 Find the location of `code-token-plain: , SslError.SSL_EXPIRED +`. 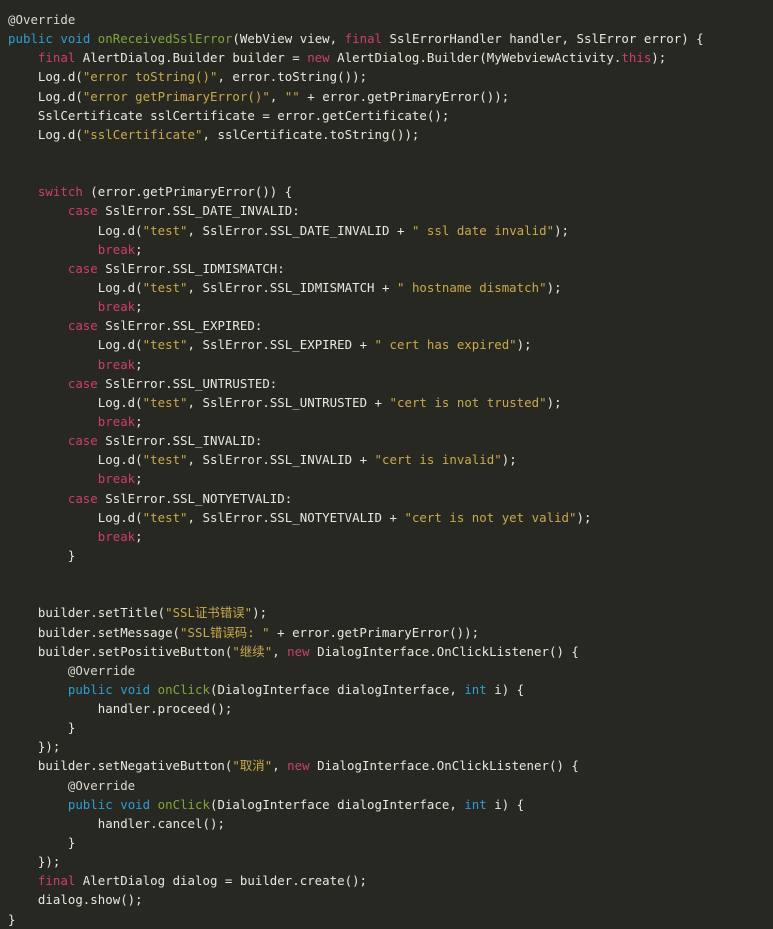

code-token-plain: , SslError.SSL_EXPIRED + is located at coordinates (281, 345).